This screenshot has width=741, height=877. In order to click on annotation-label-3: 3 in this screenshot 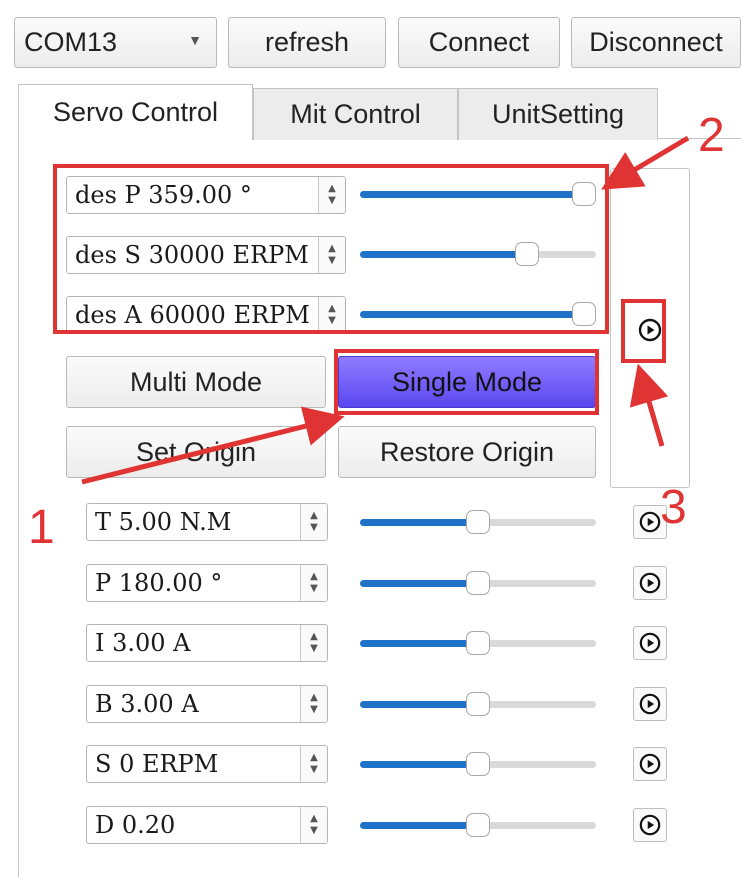, I will do `click(673, 507)`.